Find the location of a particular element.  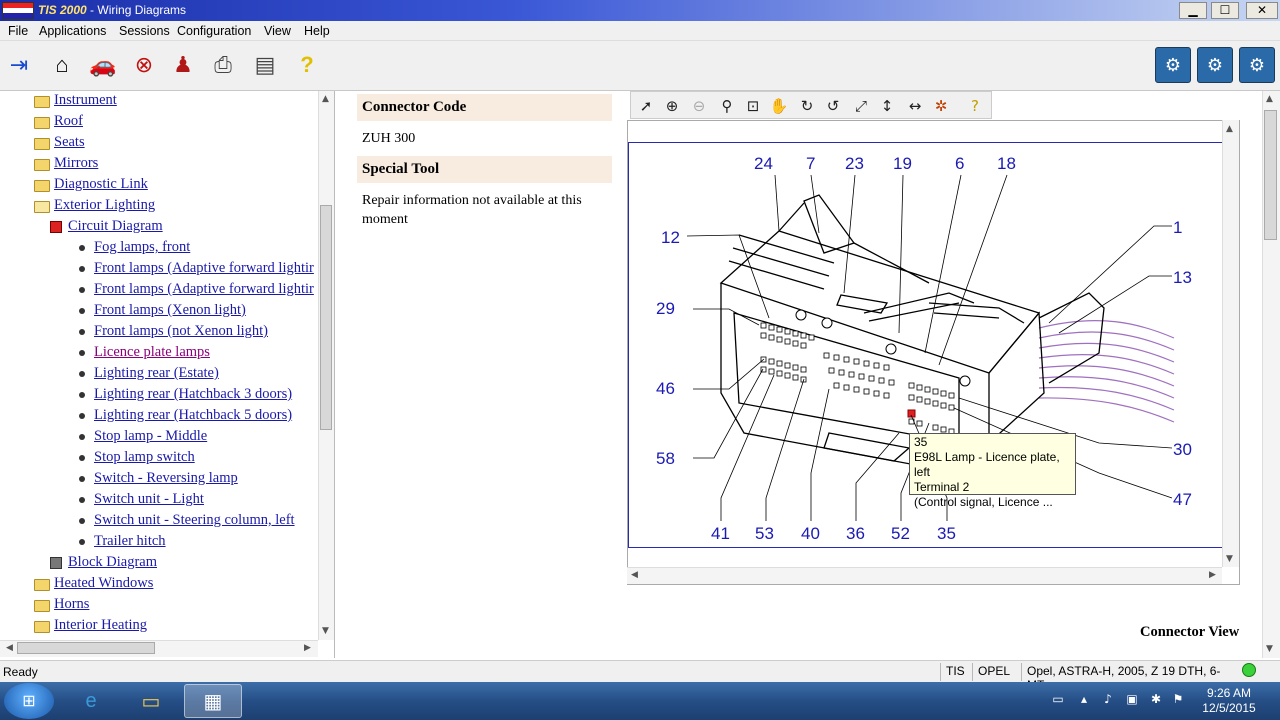

tree-item-switch-unit-steering: Switch unit - Steering column, left is located at coordinates (194, 520).